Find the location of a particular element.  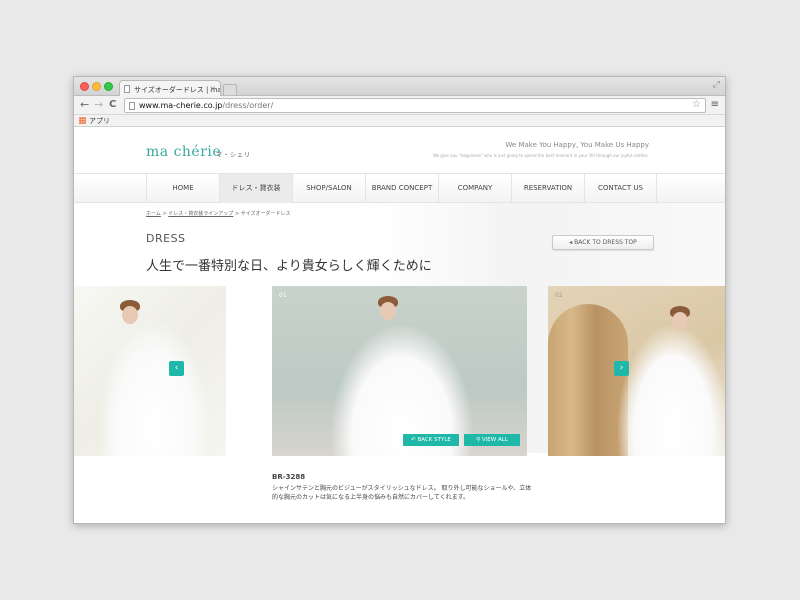

product-code: BR-3288 is located at coordinates (289, 477).